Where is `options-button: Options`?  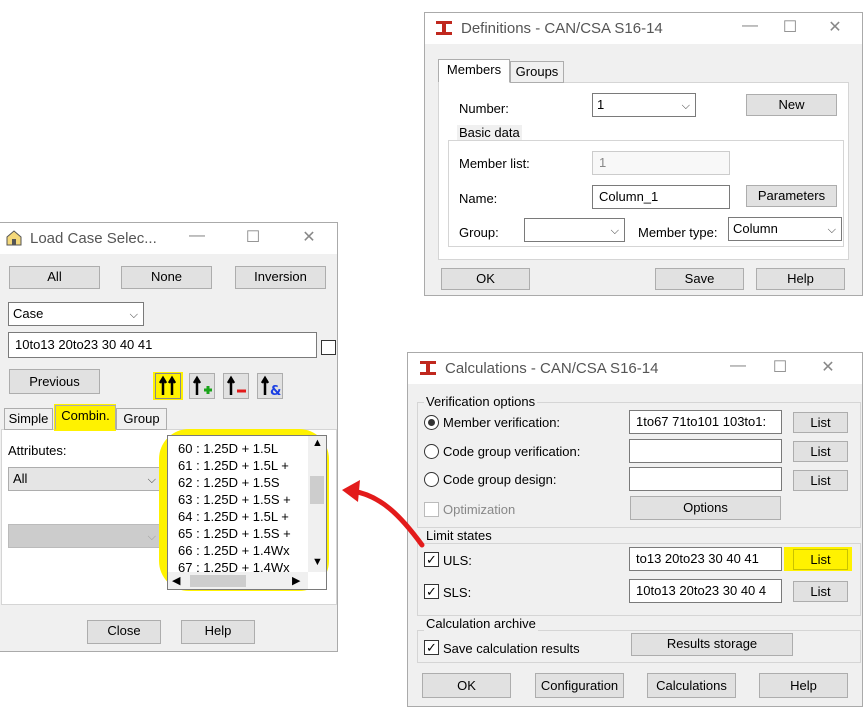 options-button: Options is located at coordinates (705, 508).